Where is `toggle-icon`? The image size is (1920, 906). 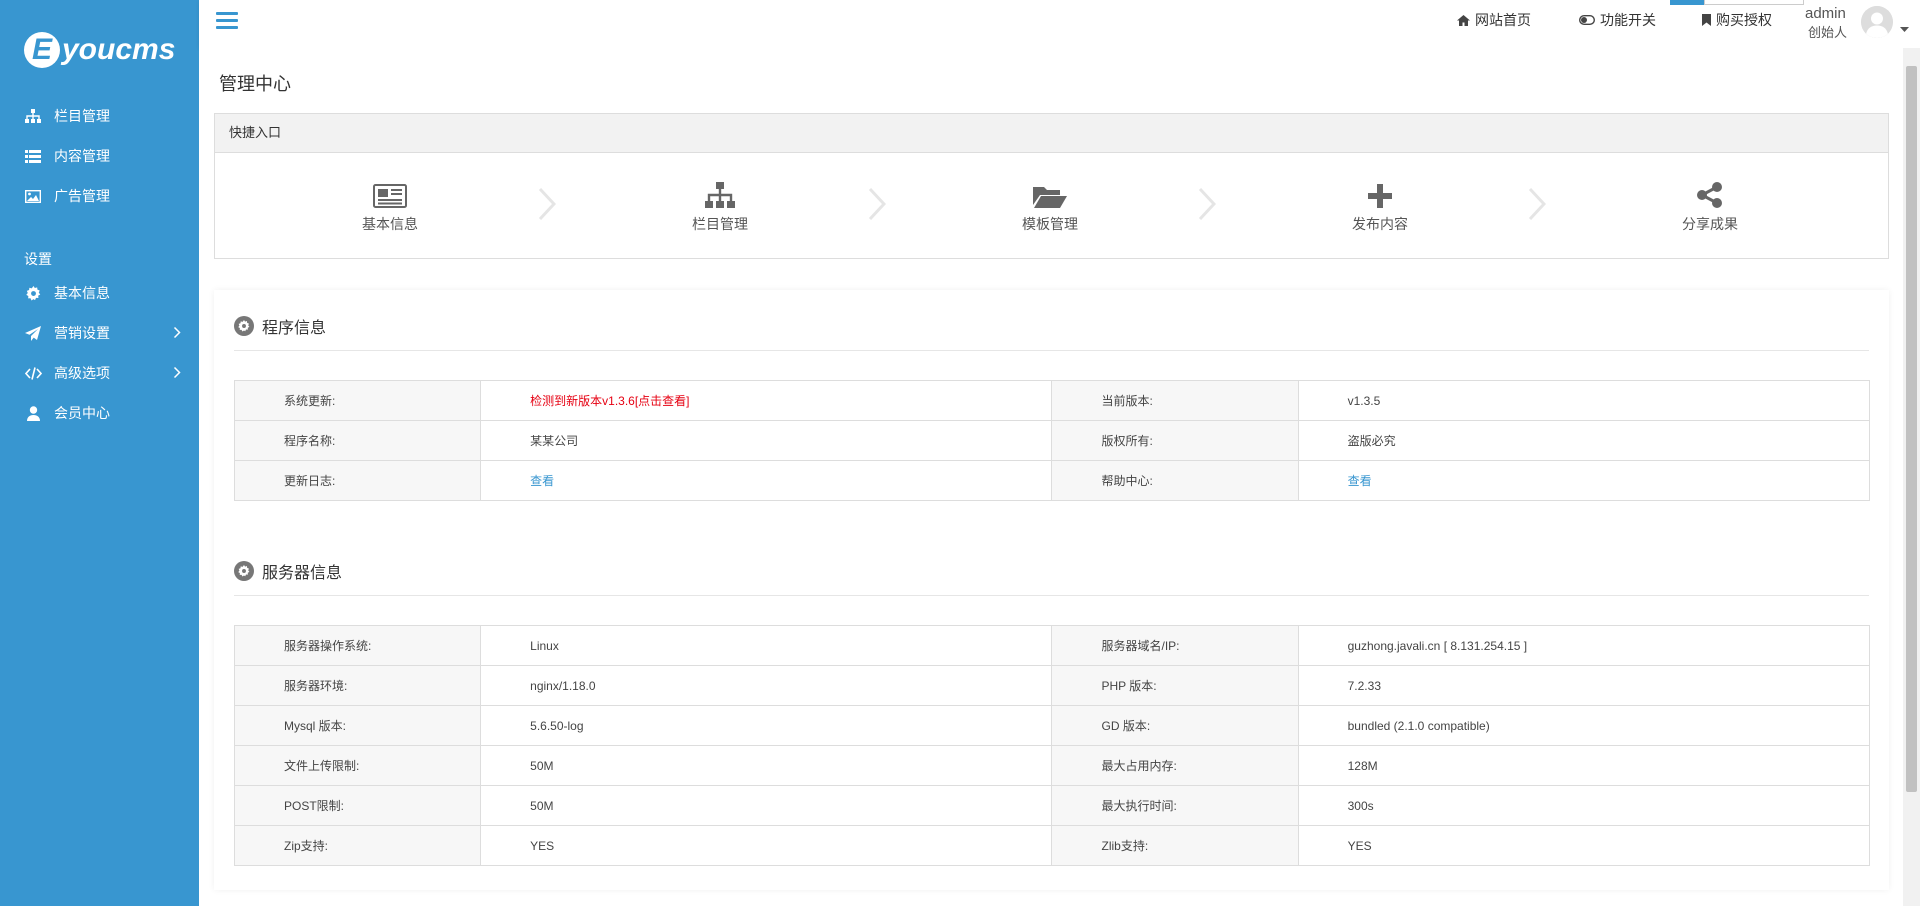 toggle-icon is located at coordinates (1587, 20).